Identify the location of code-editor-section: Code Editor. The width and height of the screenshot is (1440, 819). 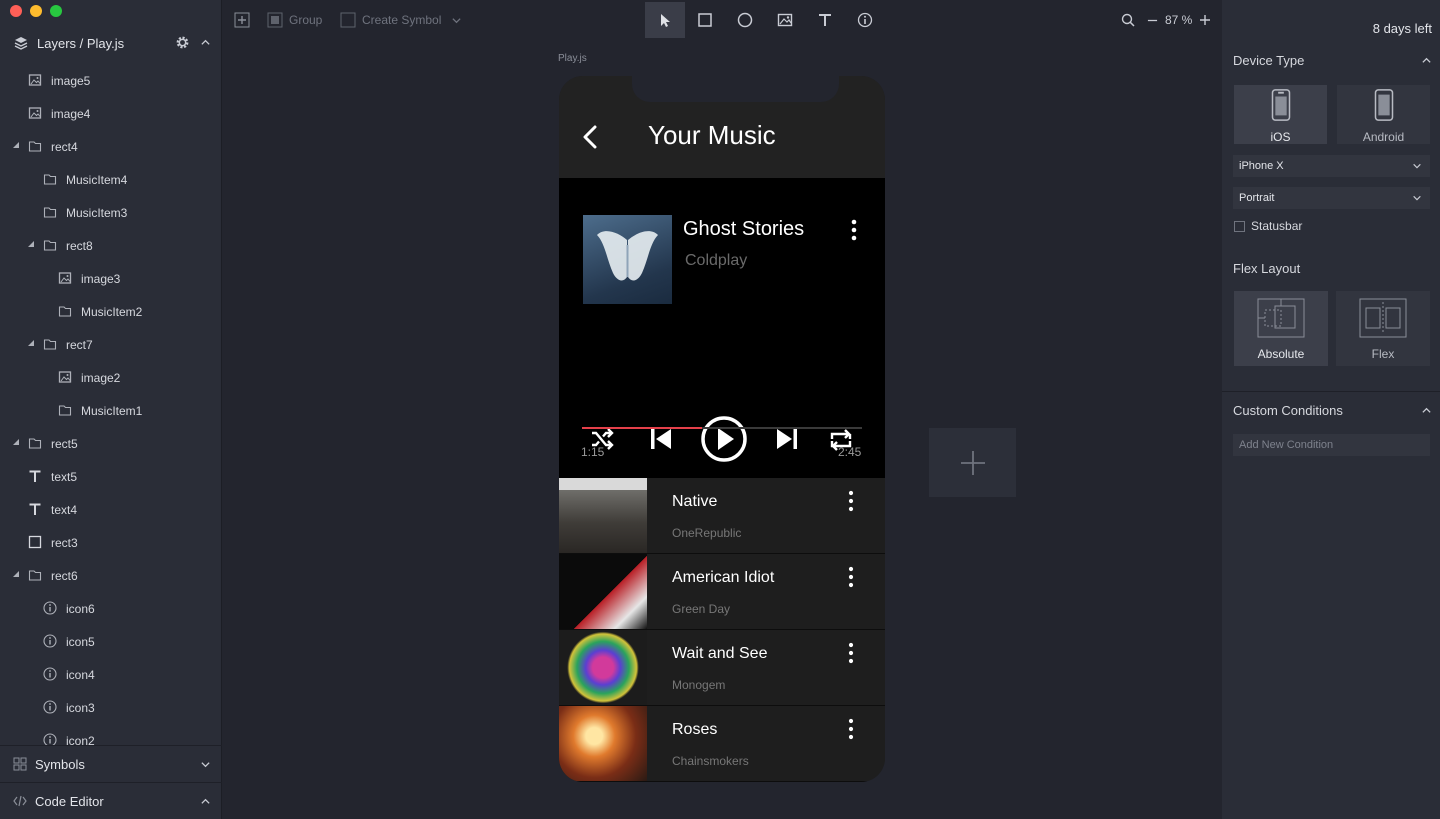
(111, 800).